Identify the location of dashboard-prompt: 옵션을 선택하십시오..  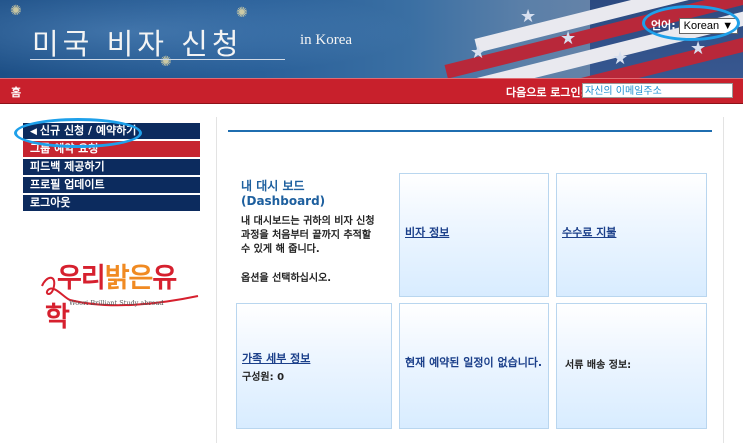
(286, 278).